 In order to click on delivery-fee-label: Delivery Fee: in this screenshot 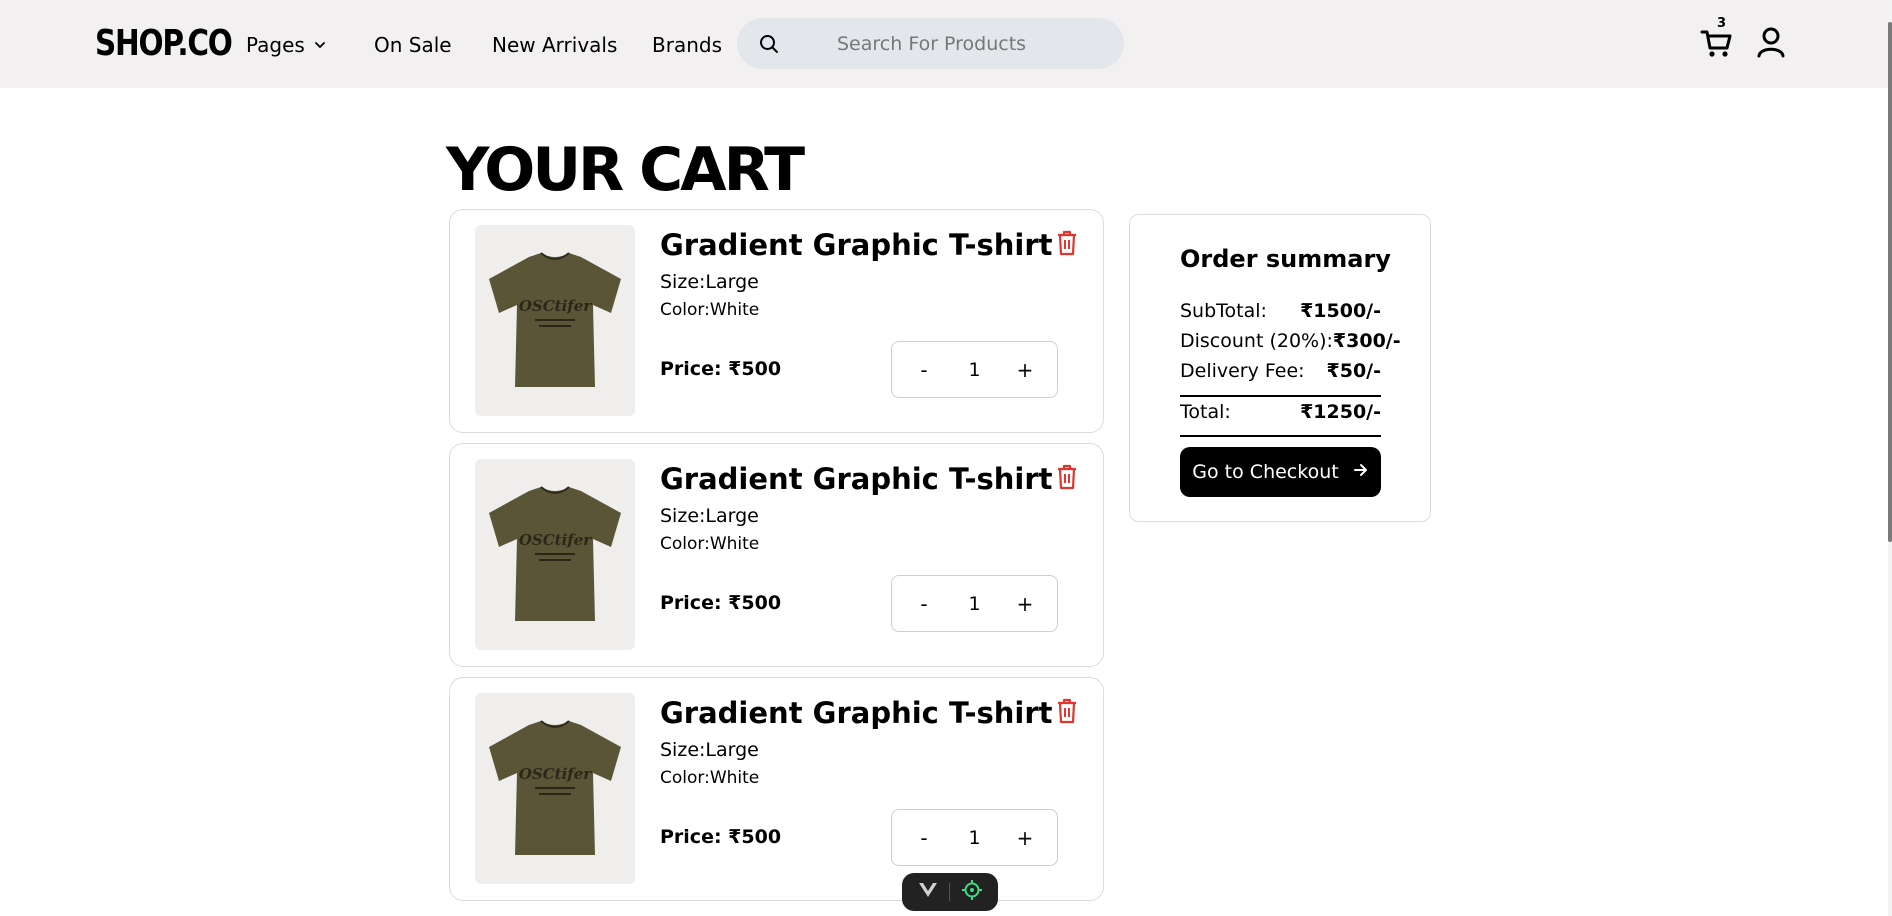, I will do `click(1242, 371)`.